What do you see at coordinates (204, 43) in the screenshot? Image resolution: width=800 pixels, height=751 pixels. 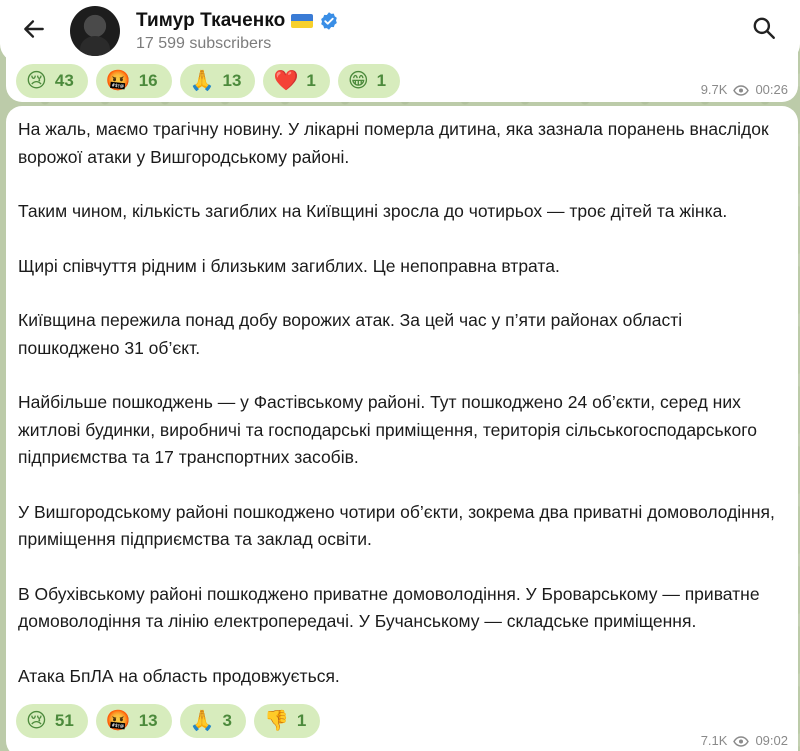 I see `subscriber-count: 17 599 subscribers` at bounding box center [204, 43].